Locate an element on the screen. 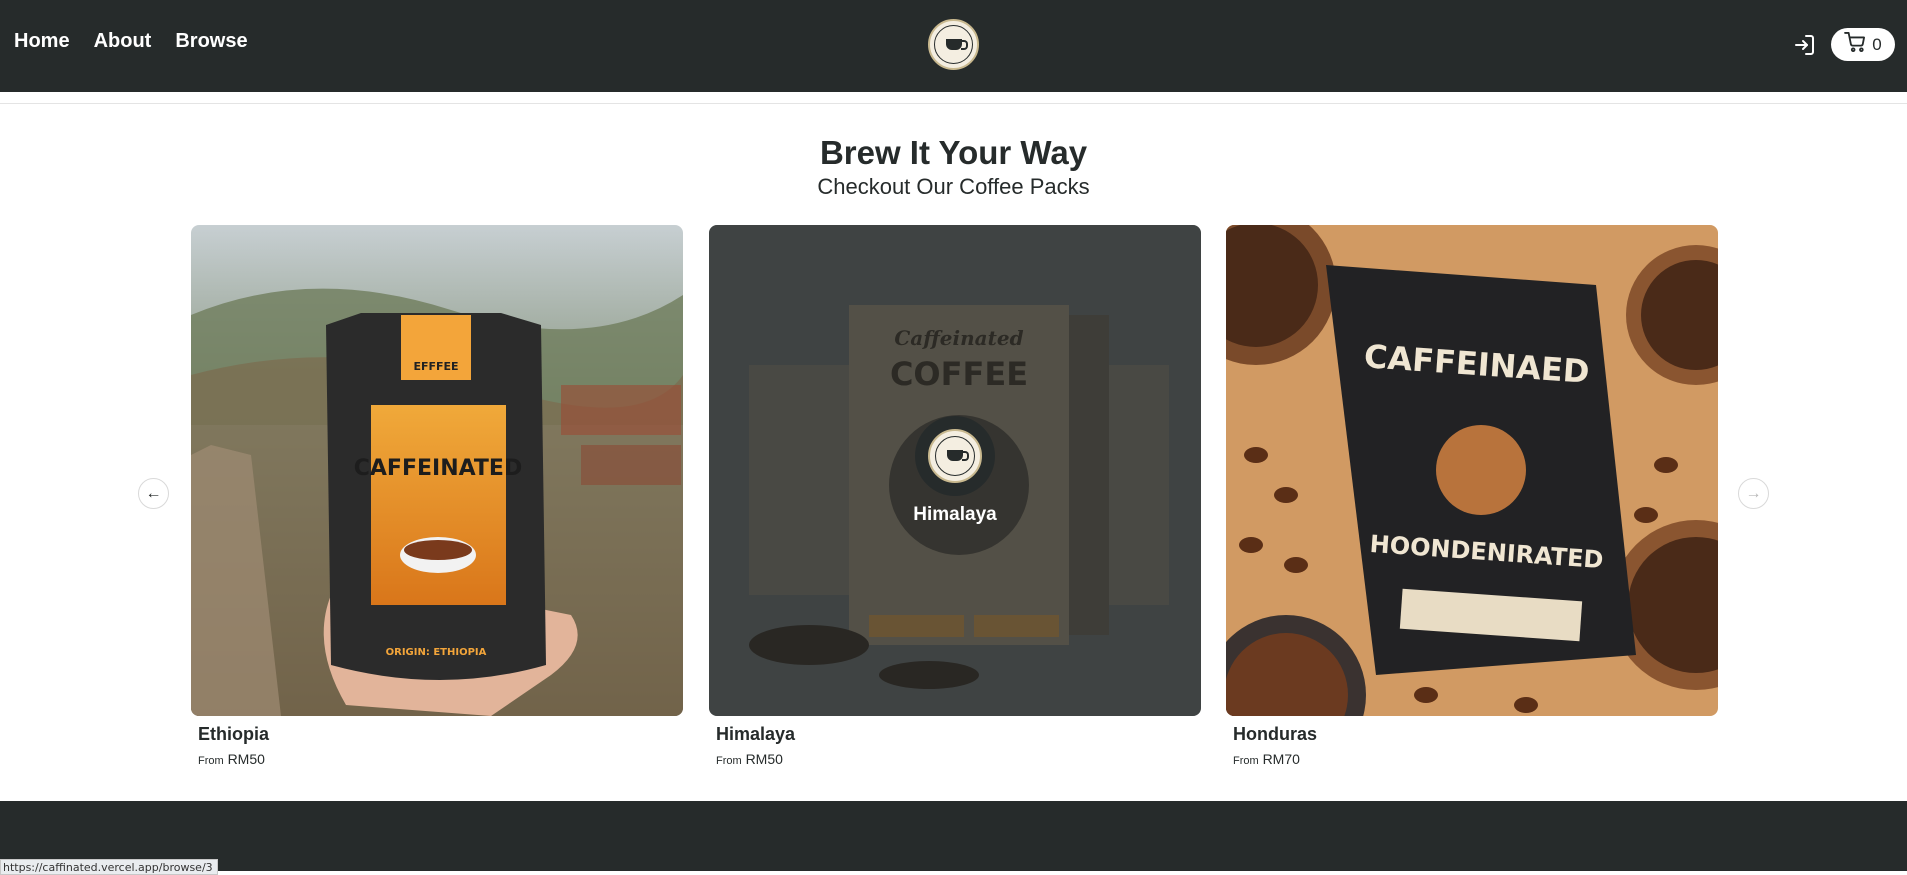 The image size is (1907, 875). nav-browse: Browse is located at coordinates (211, 41).